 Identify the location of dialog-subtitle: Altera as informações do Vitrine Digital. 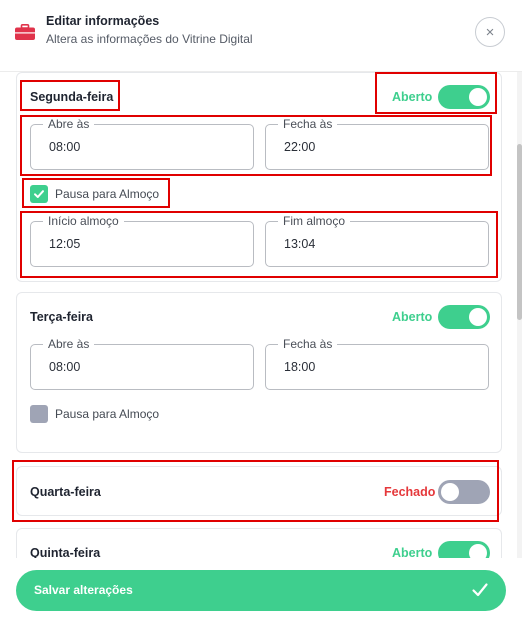
(149, 39).